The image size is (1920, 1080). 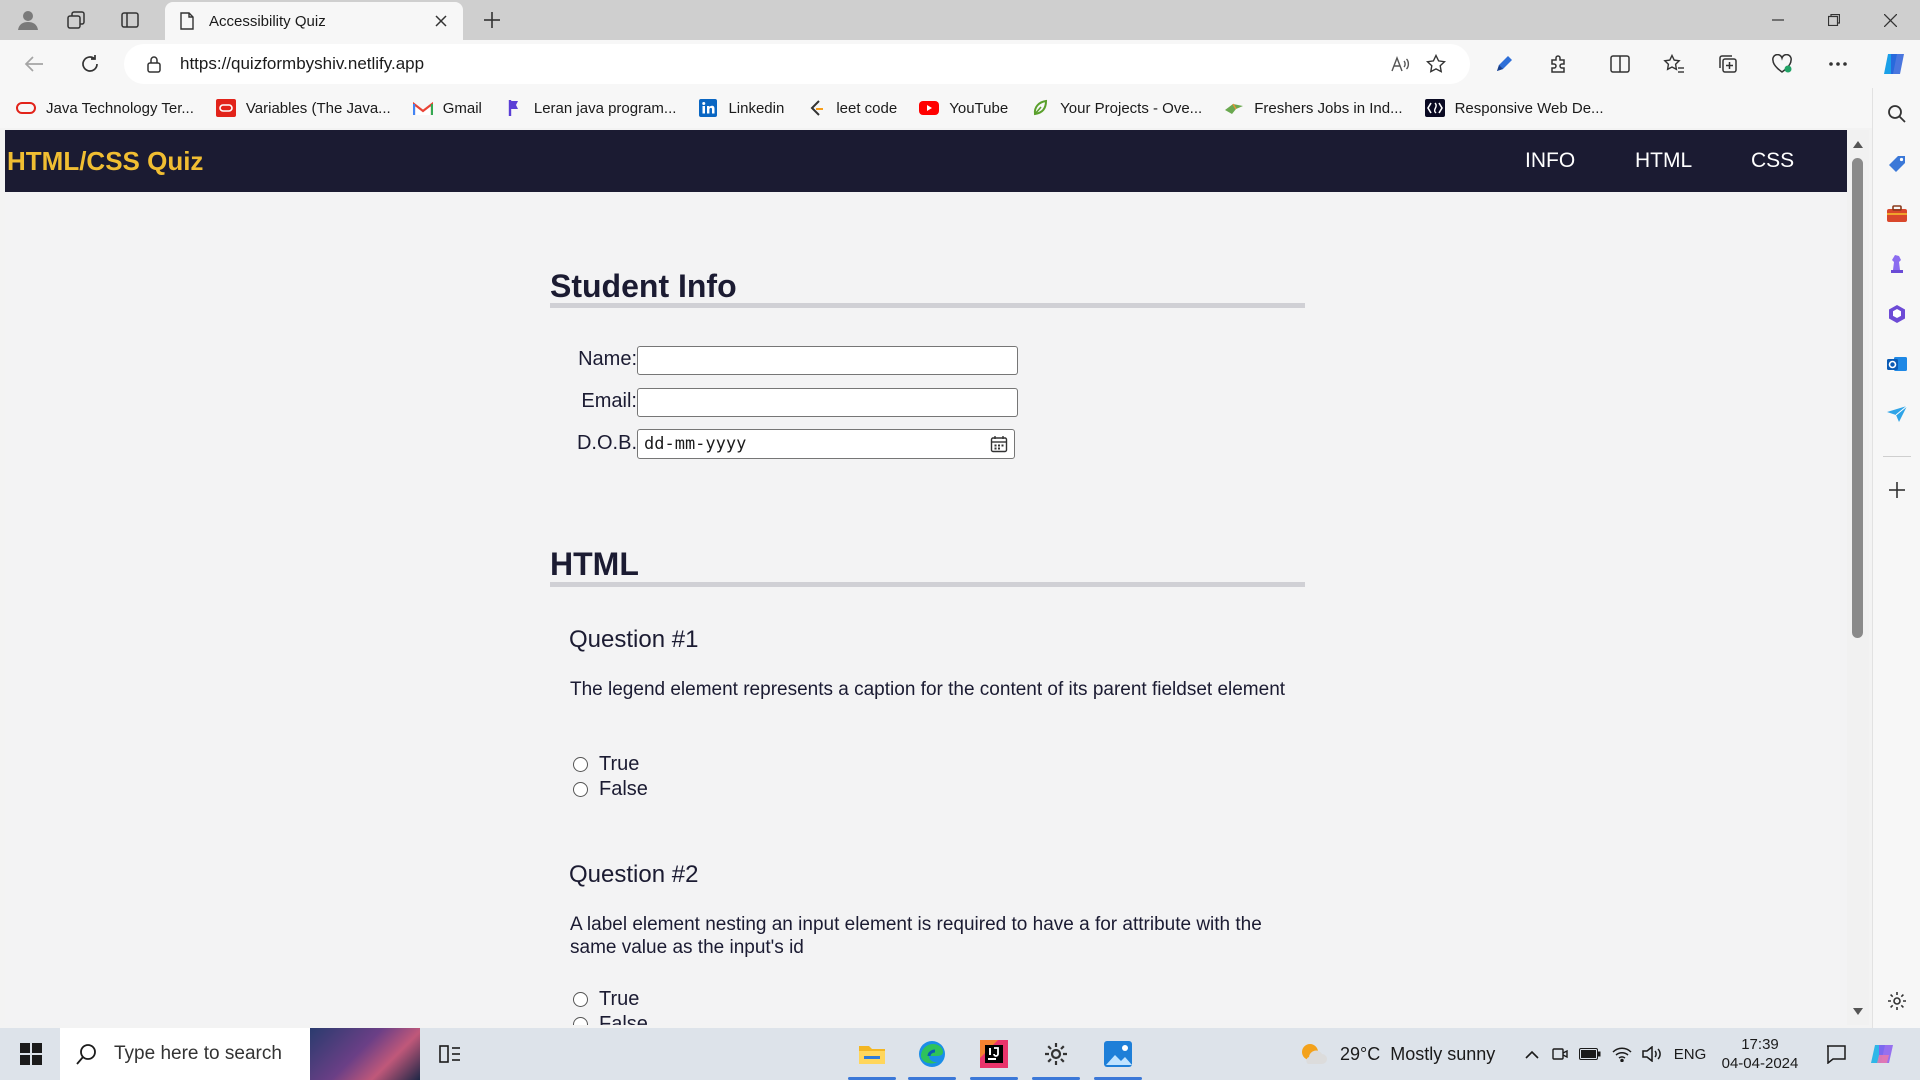 I want to click on photos-app-icon, so click(x=1118, y=1054).